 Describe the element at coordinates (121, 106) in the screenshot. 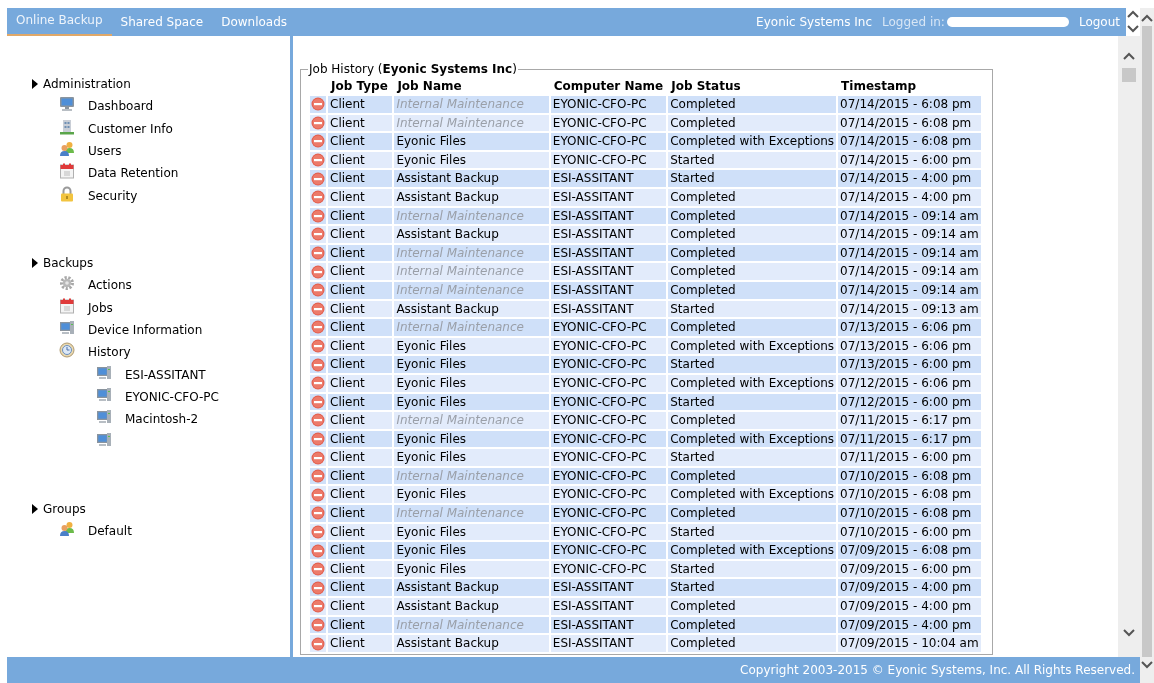

I see `sidebar-item: Dashboard` at that location.